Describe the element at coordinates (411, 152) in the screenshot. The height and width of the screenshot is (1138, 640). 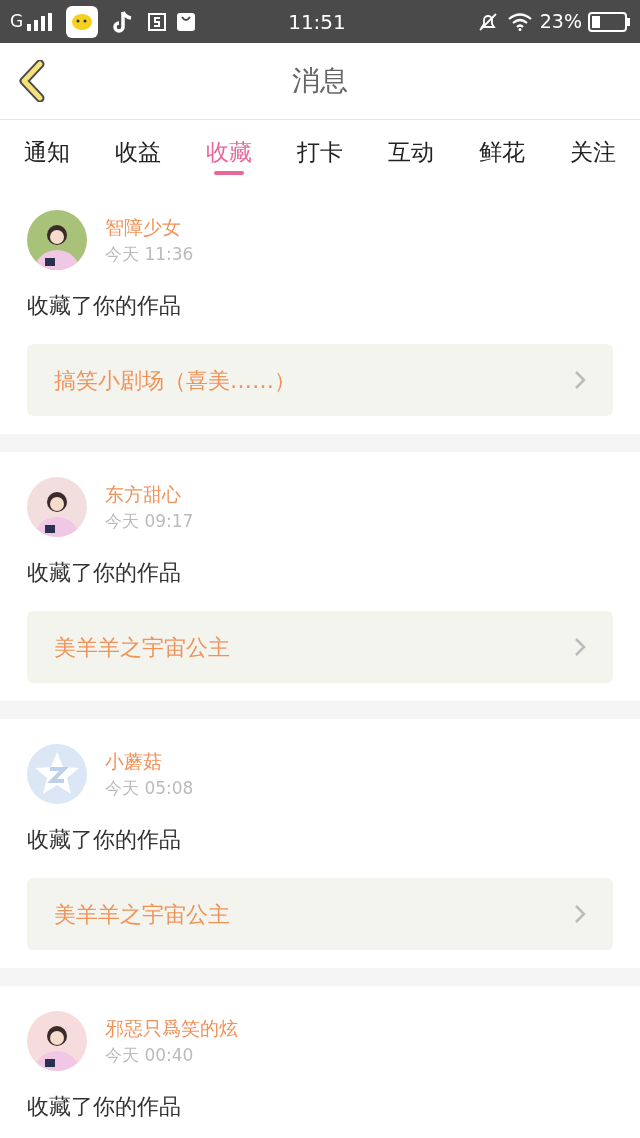
I see `tab: 互动` at that location.